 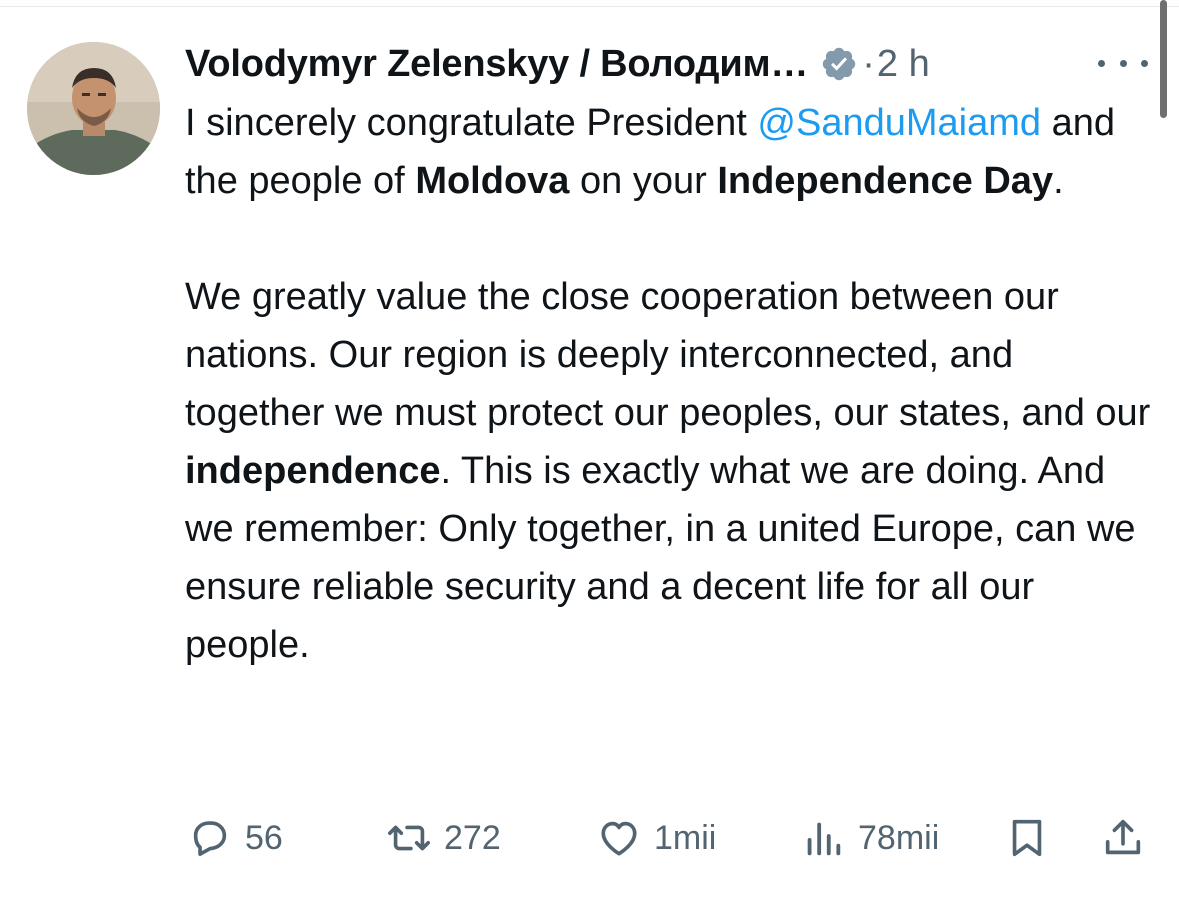 I want to click on views-icon, so click(x=824, y=839).